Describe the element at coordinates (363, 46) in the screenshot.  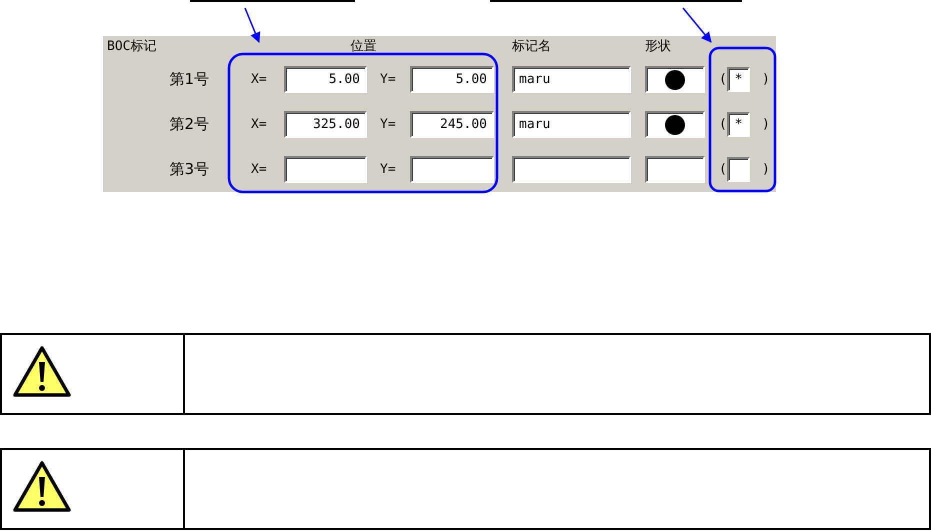
I see `column-header: 位置` at that location.